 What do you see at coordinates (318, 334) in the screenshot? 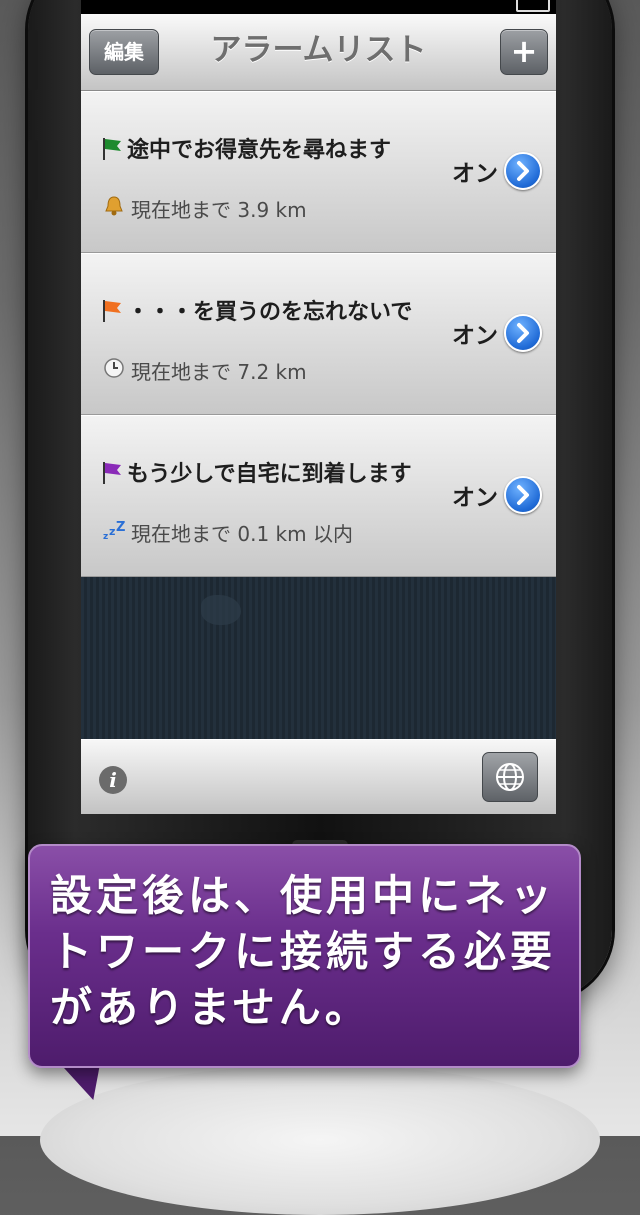
I see `alarm-row: ・・・を買うのを忘れないで 現在地まで 7.2 km オン` at bounding box center [318, 334].